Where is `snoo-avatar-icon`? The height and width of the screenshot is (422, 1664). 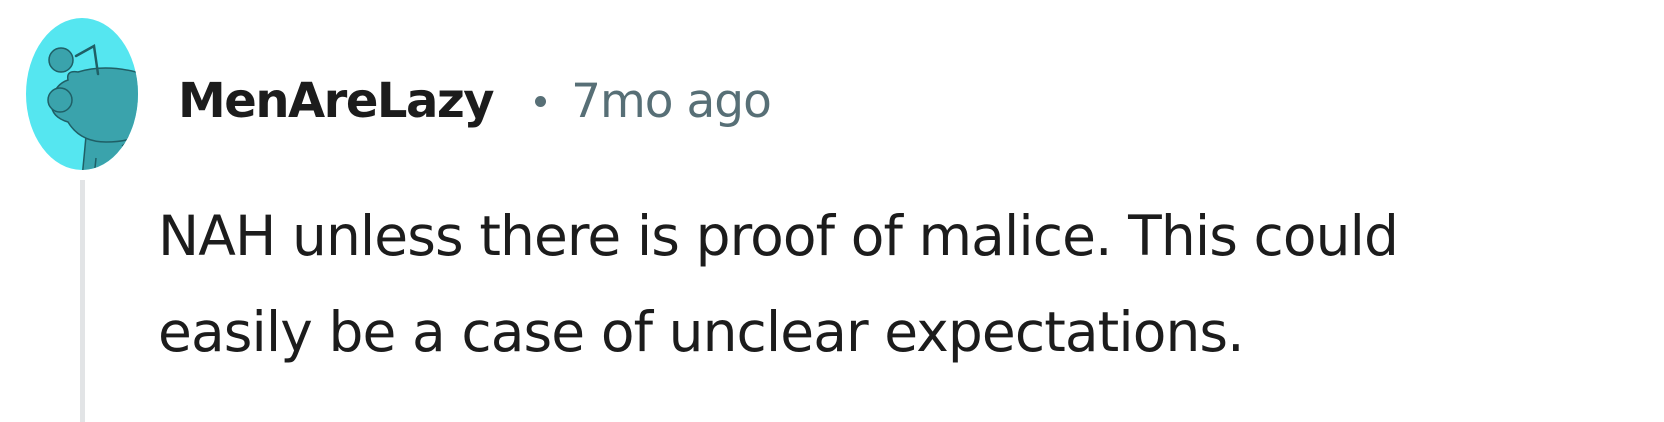
snoo-avatar-icon is located at coordinates (83, 94).